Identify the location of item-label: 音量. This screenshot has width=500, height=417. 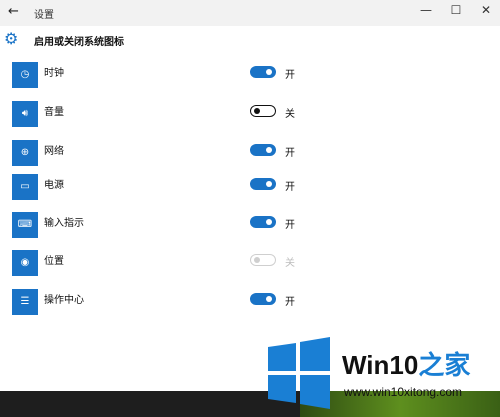
(54, 112).